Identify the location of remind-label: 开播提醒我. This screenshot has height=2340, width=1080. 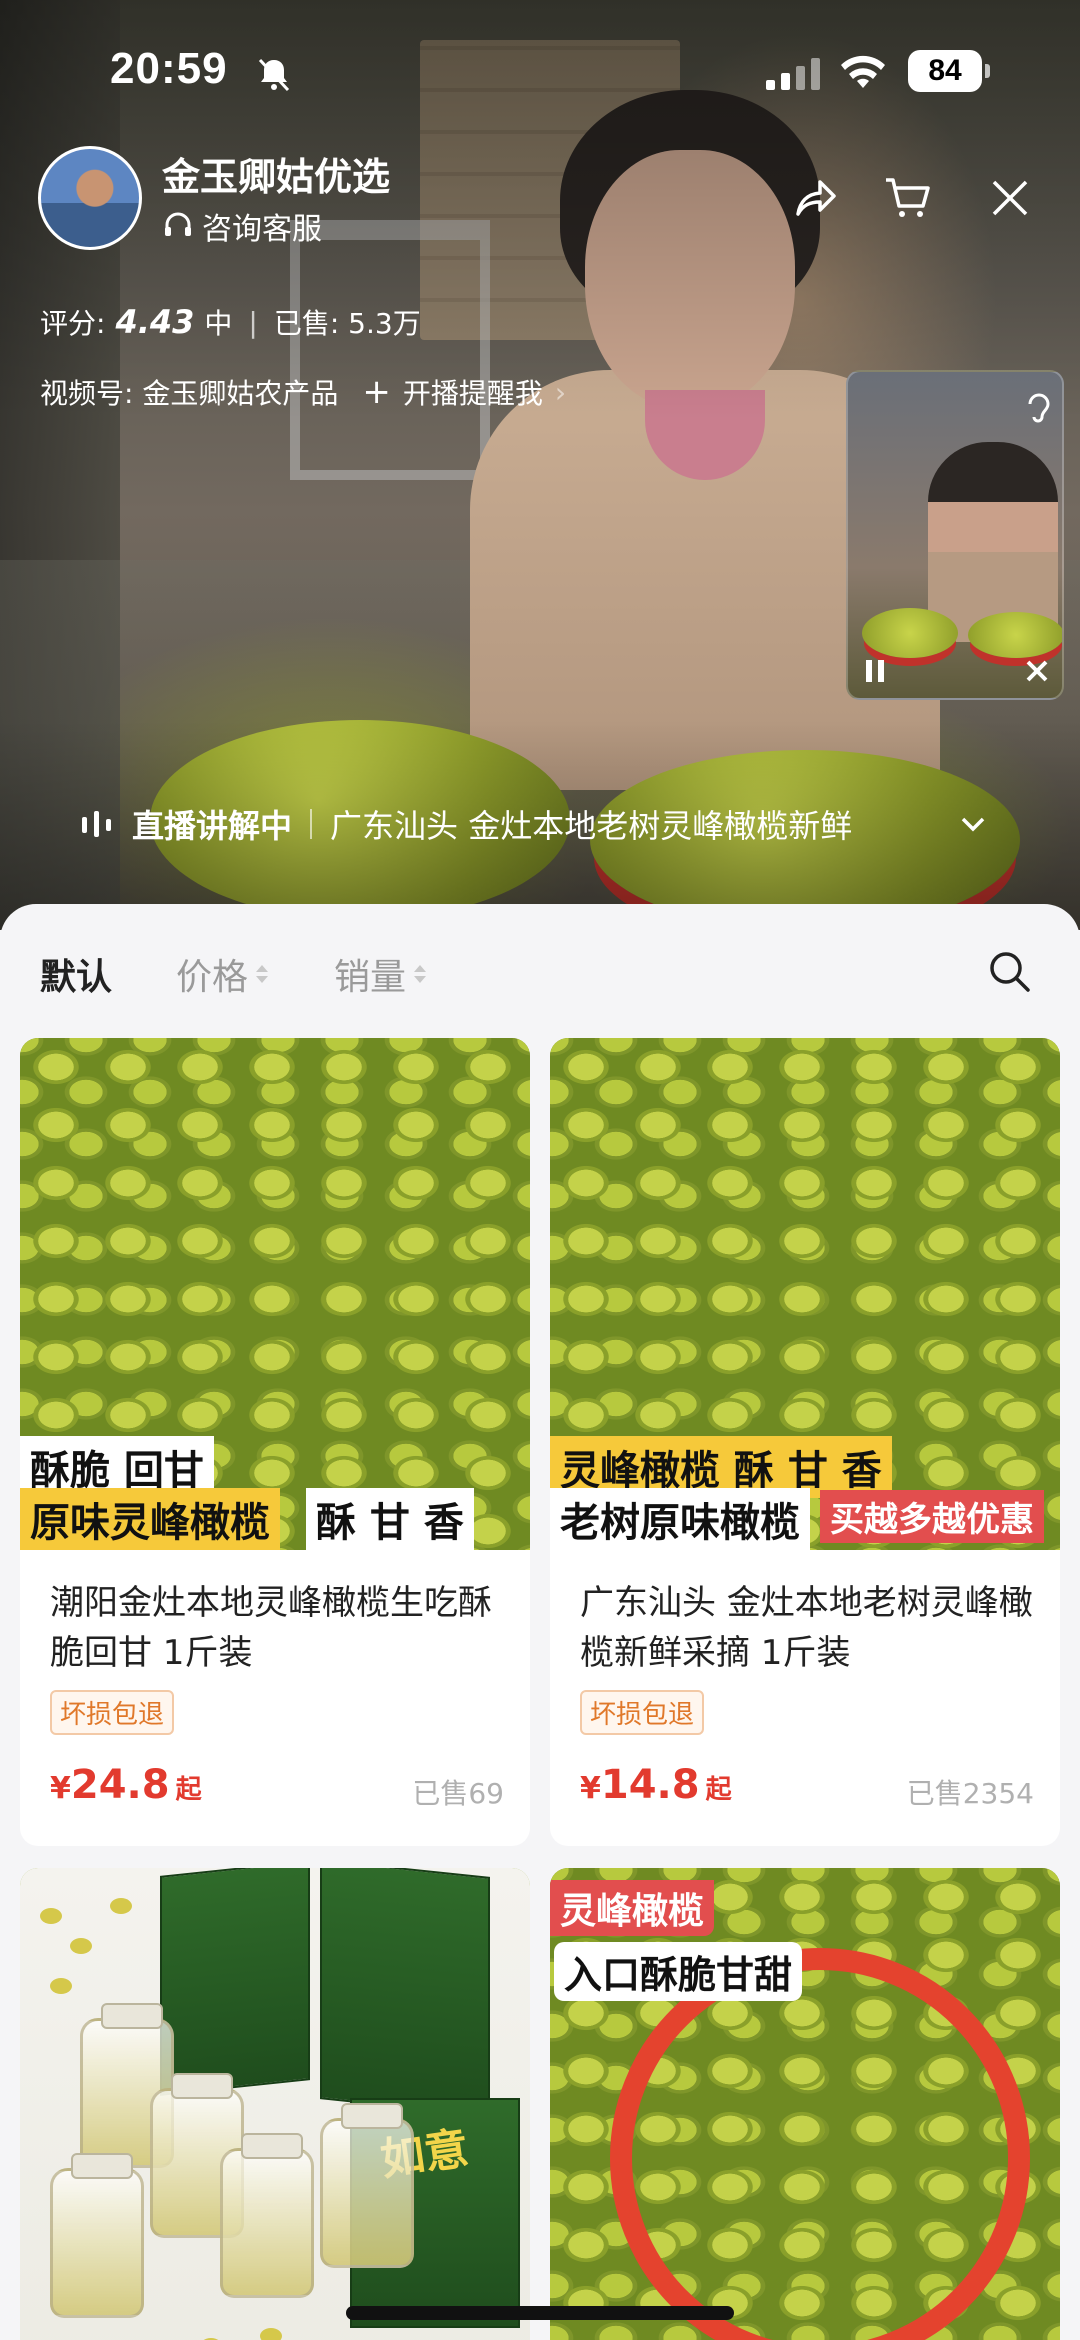
(472, 393).